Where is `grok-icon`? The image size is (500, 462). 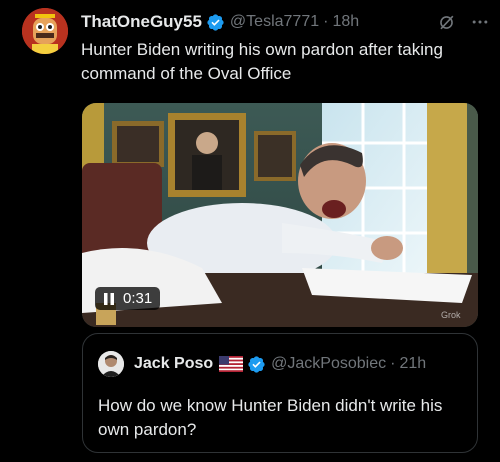 grok-icon is located at coordinates (446, 22).